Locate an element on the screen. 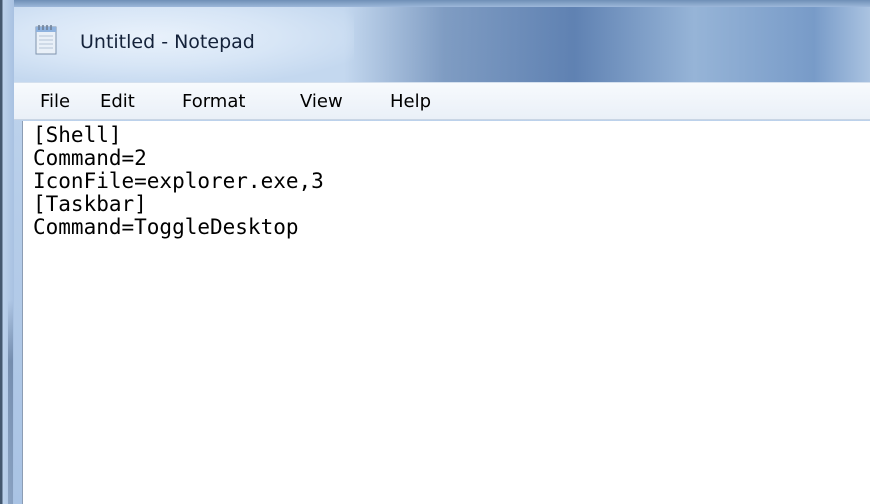 The height and width of the screenshot is (504, 870). editor-line: [Shell] is located at coordinates (77, 135).